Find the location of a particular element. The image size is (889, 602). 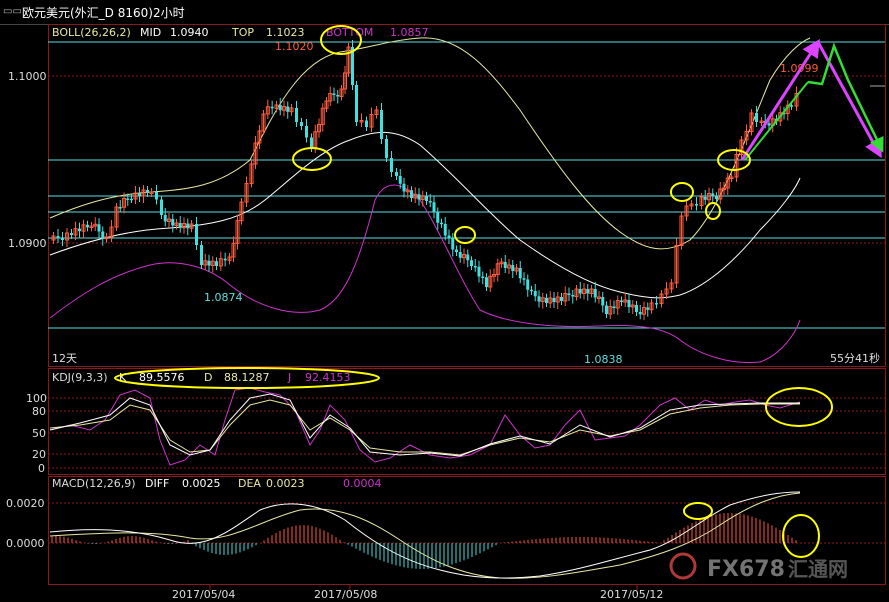

kdj-tick-100: 100 is located at coordinates (36, 398).